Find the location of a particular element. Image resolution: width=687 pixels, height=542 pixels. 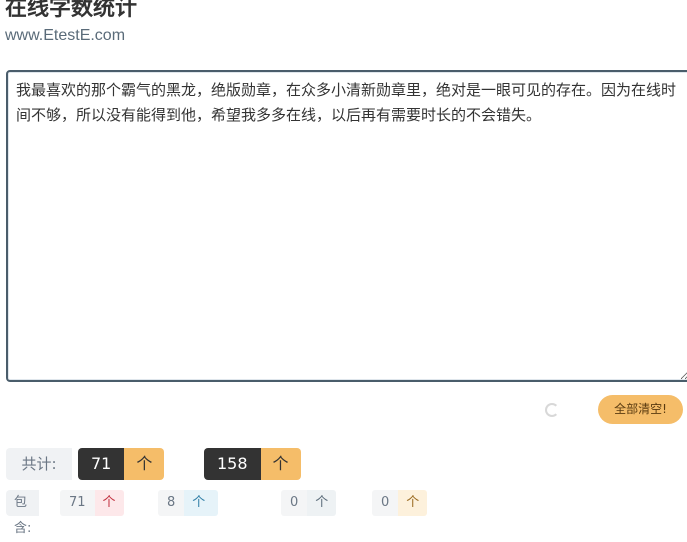

letter-count-value: 0 is located at coordinates (294, 503).